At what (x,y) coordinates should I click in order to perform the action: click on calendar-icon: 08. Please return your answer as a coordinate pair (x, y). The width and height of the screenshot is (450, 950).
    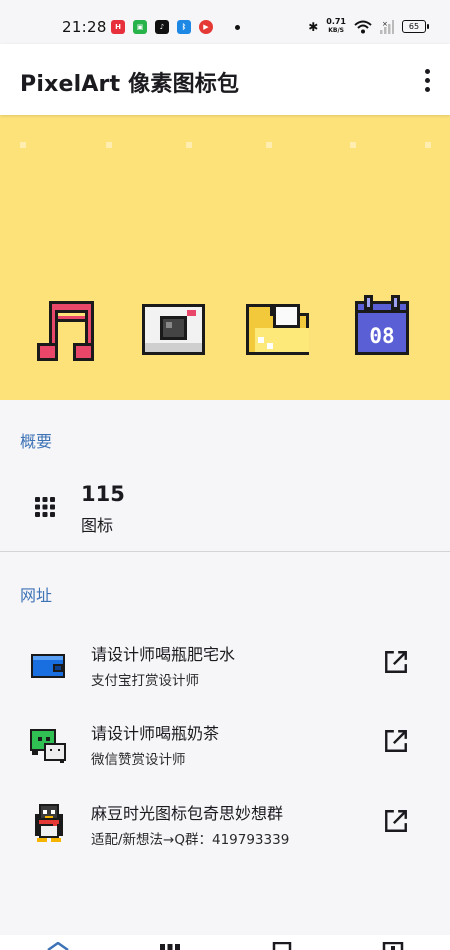
    Looking at the image, I should click on (382, 325).